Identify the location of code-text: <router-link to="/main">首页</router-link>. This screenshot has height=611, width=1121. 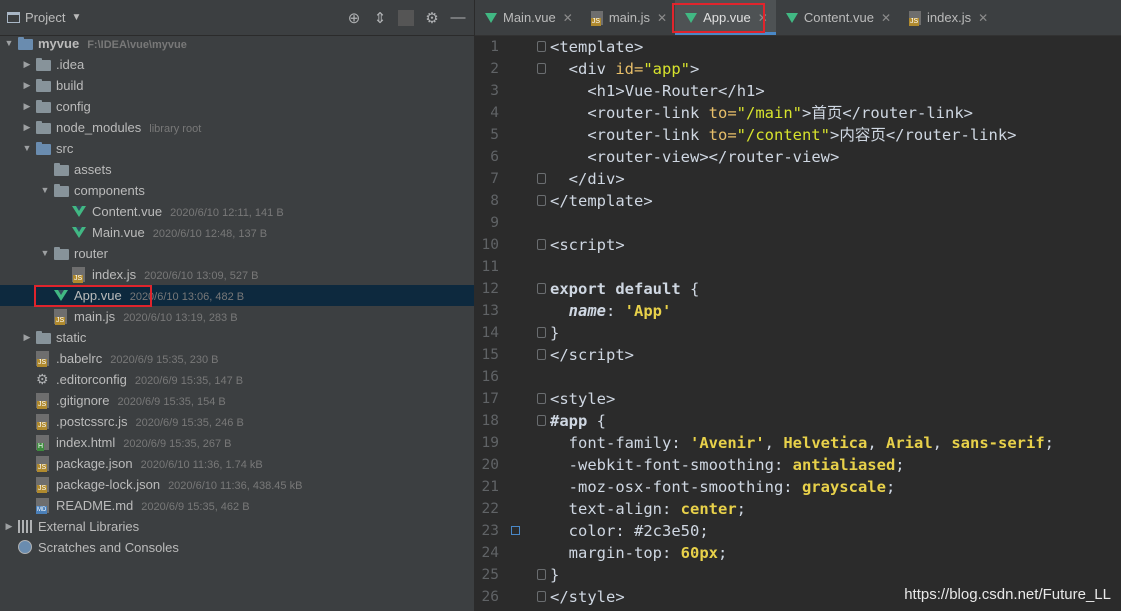
(761, 113).